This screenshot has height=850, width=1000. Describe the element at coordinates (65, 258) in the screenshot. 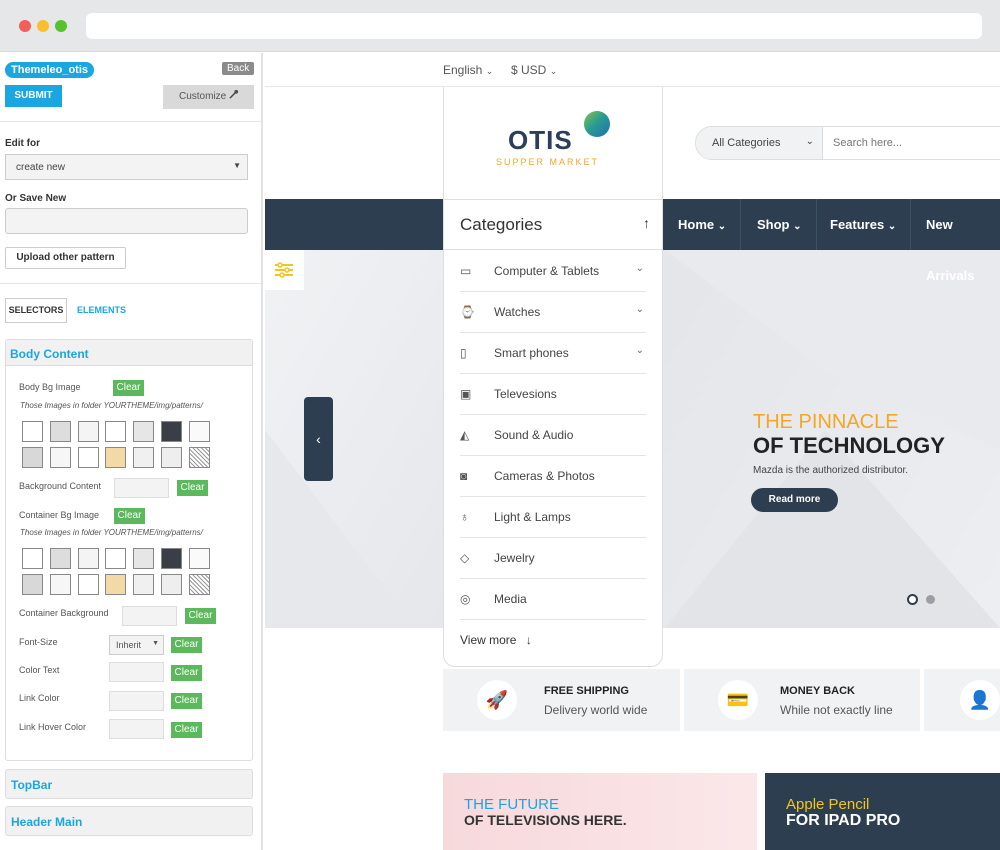

I see `upload-pattern-button: Upload other pattern` at that location.